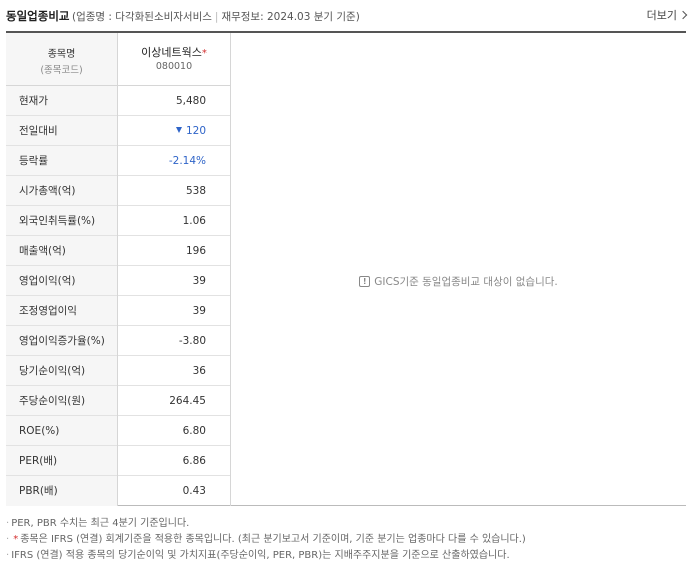  I want to click on stock-header-cell: 이상네트웍스* 080010, so click(174, 59).